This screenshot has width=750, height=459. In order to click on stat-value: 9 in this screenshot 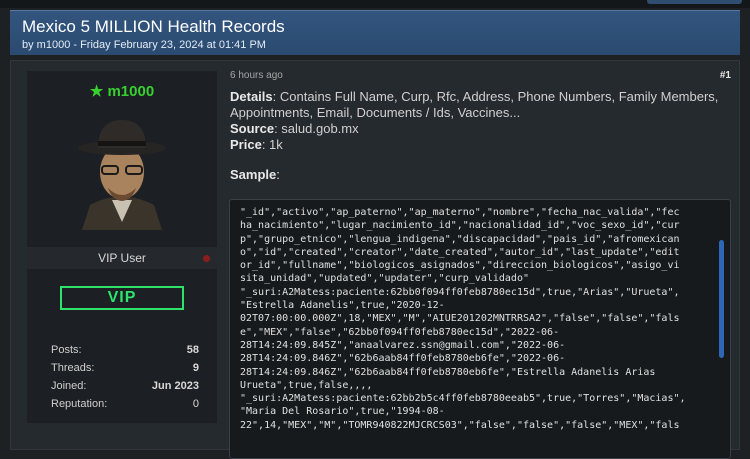, I will do `click(196, 368)`.